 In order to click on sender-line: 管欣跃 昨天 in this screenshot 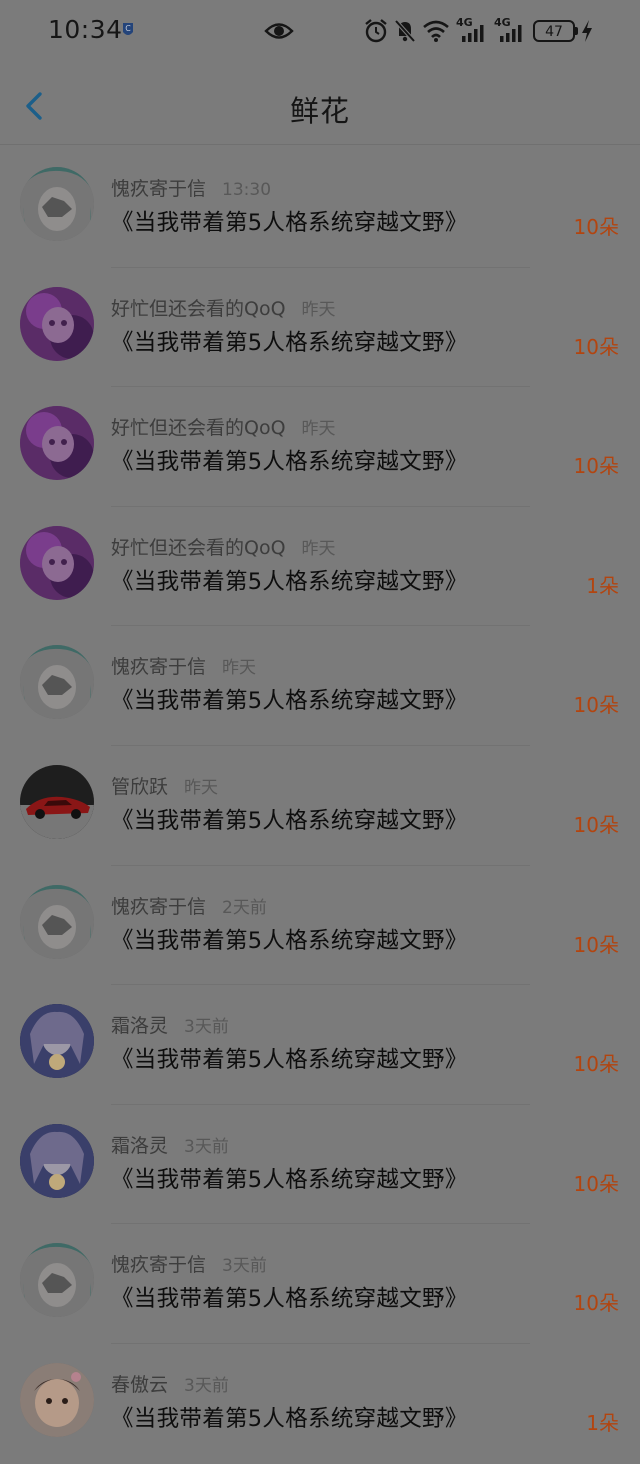, I will do `click(164, 785)`.